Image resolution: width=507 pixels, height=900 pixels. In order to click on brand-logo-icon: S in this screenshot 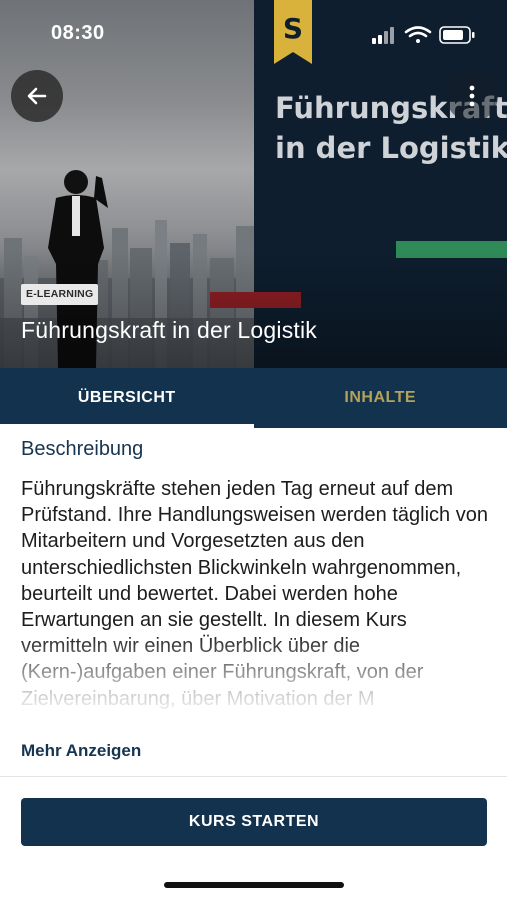, I will do `click(293, 32)`.